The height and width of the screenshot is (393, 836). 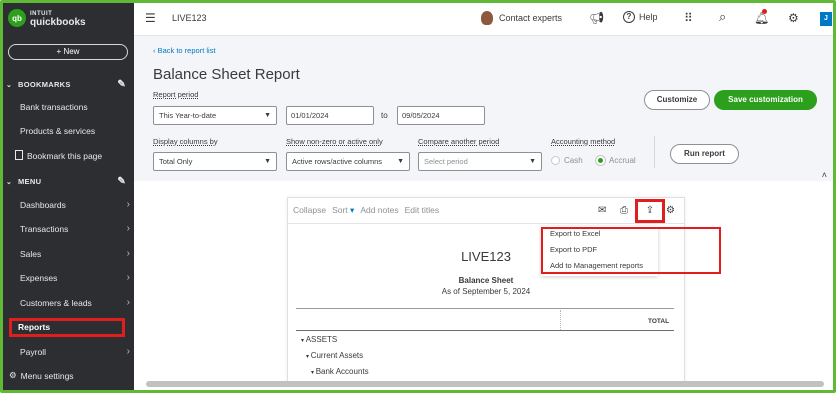 I want to click on menu-header: ⌄ MENU ✎, so click(x=68, y=181).